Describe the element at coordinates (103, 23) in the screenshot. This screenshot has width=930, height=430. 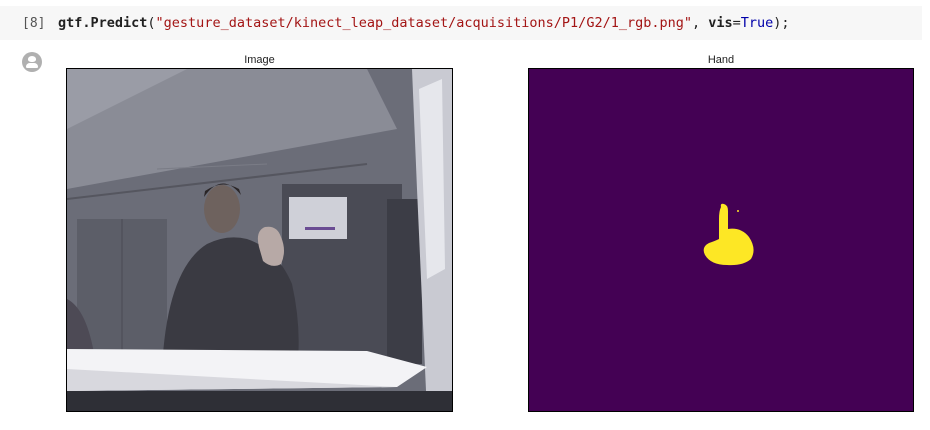
I see `code-function: gtf.Predict` at that location.